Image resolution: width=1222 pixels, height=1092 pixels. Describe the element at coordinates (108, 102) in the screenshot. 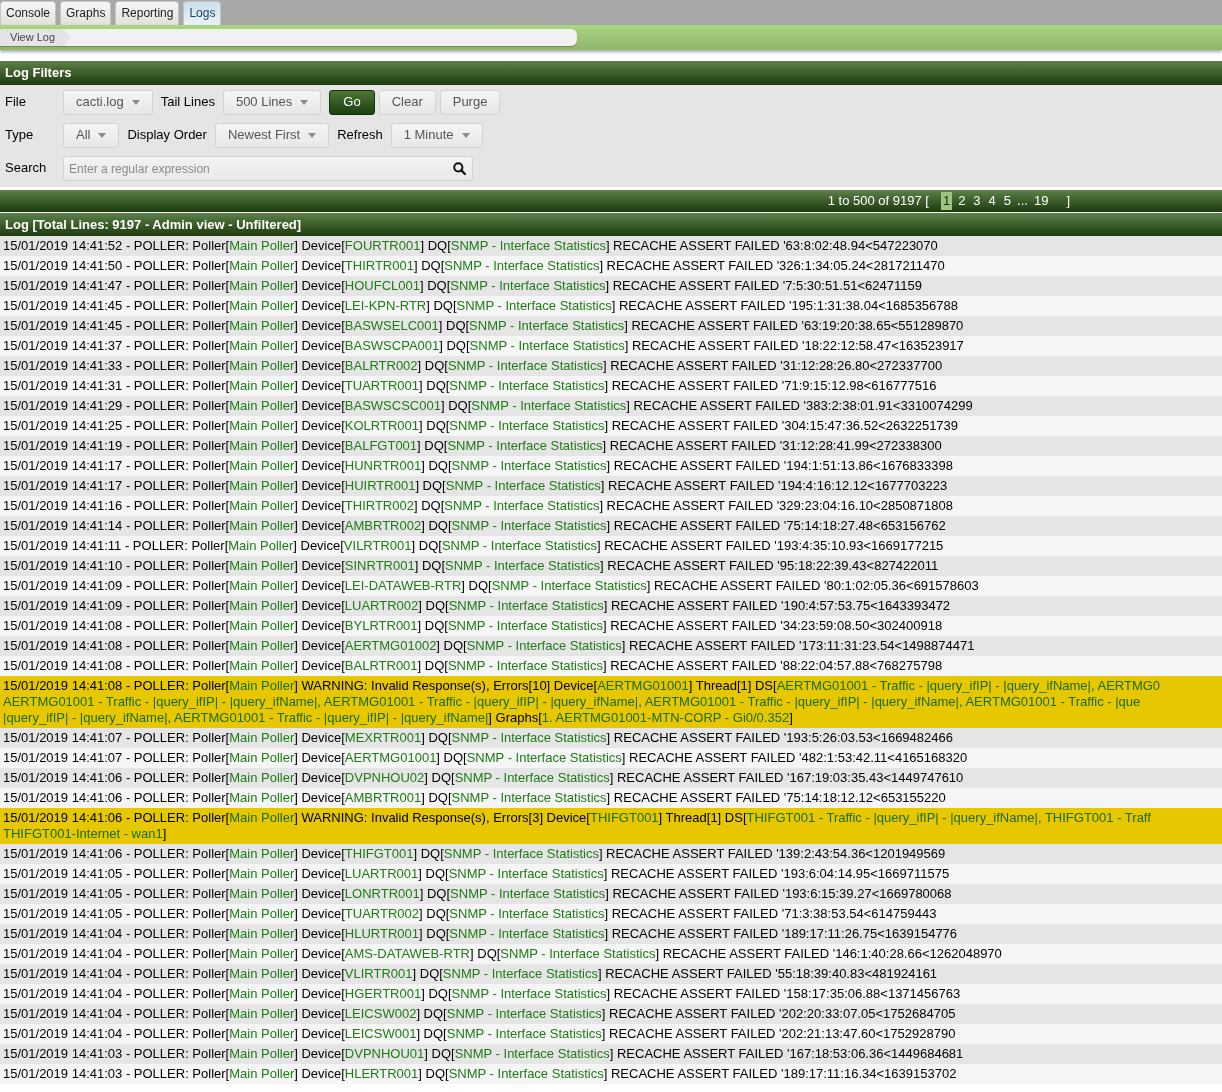

I see `dropdown: cacti.log` at that location.